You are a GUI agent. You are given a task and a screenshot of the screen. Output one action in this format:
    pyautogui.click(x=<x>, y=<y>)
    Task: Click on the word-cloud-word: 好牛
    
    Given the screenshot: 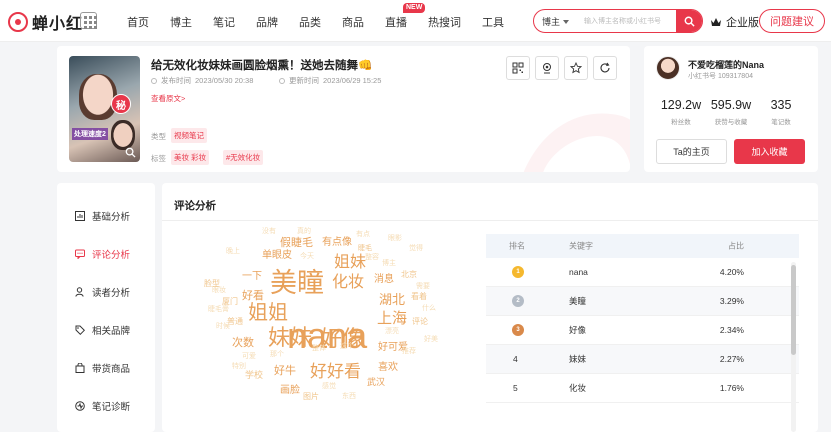 What is the action you would take?
    pyautogui.click(x=285, y=371)
    